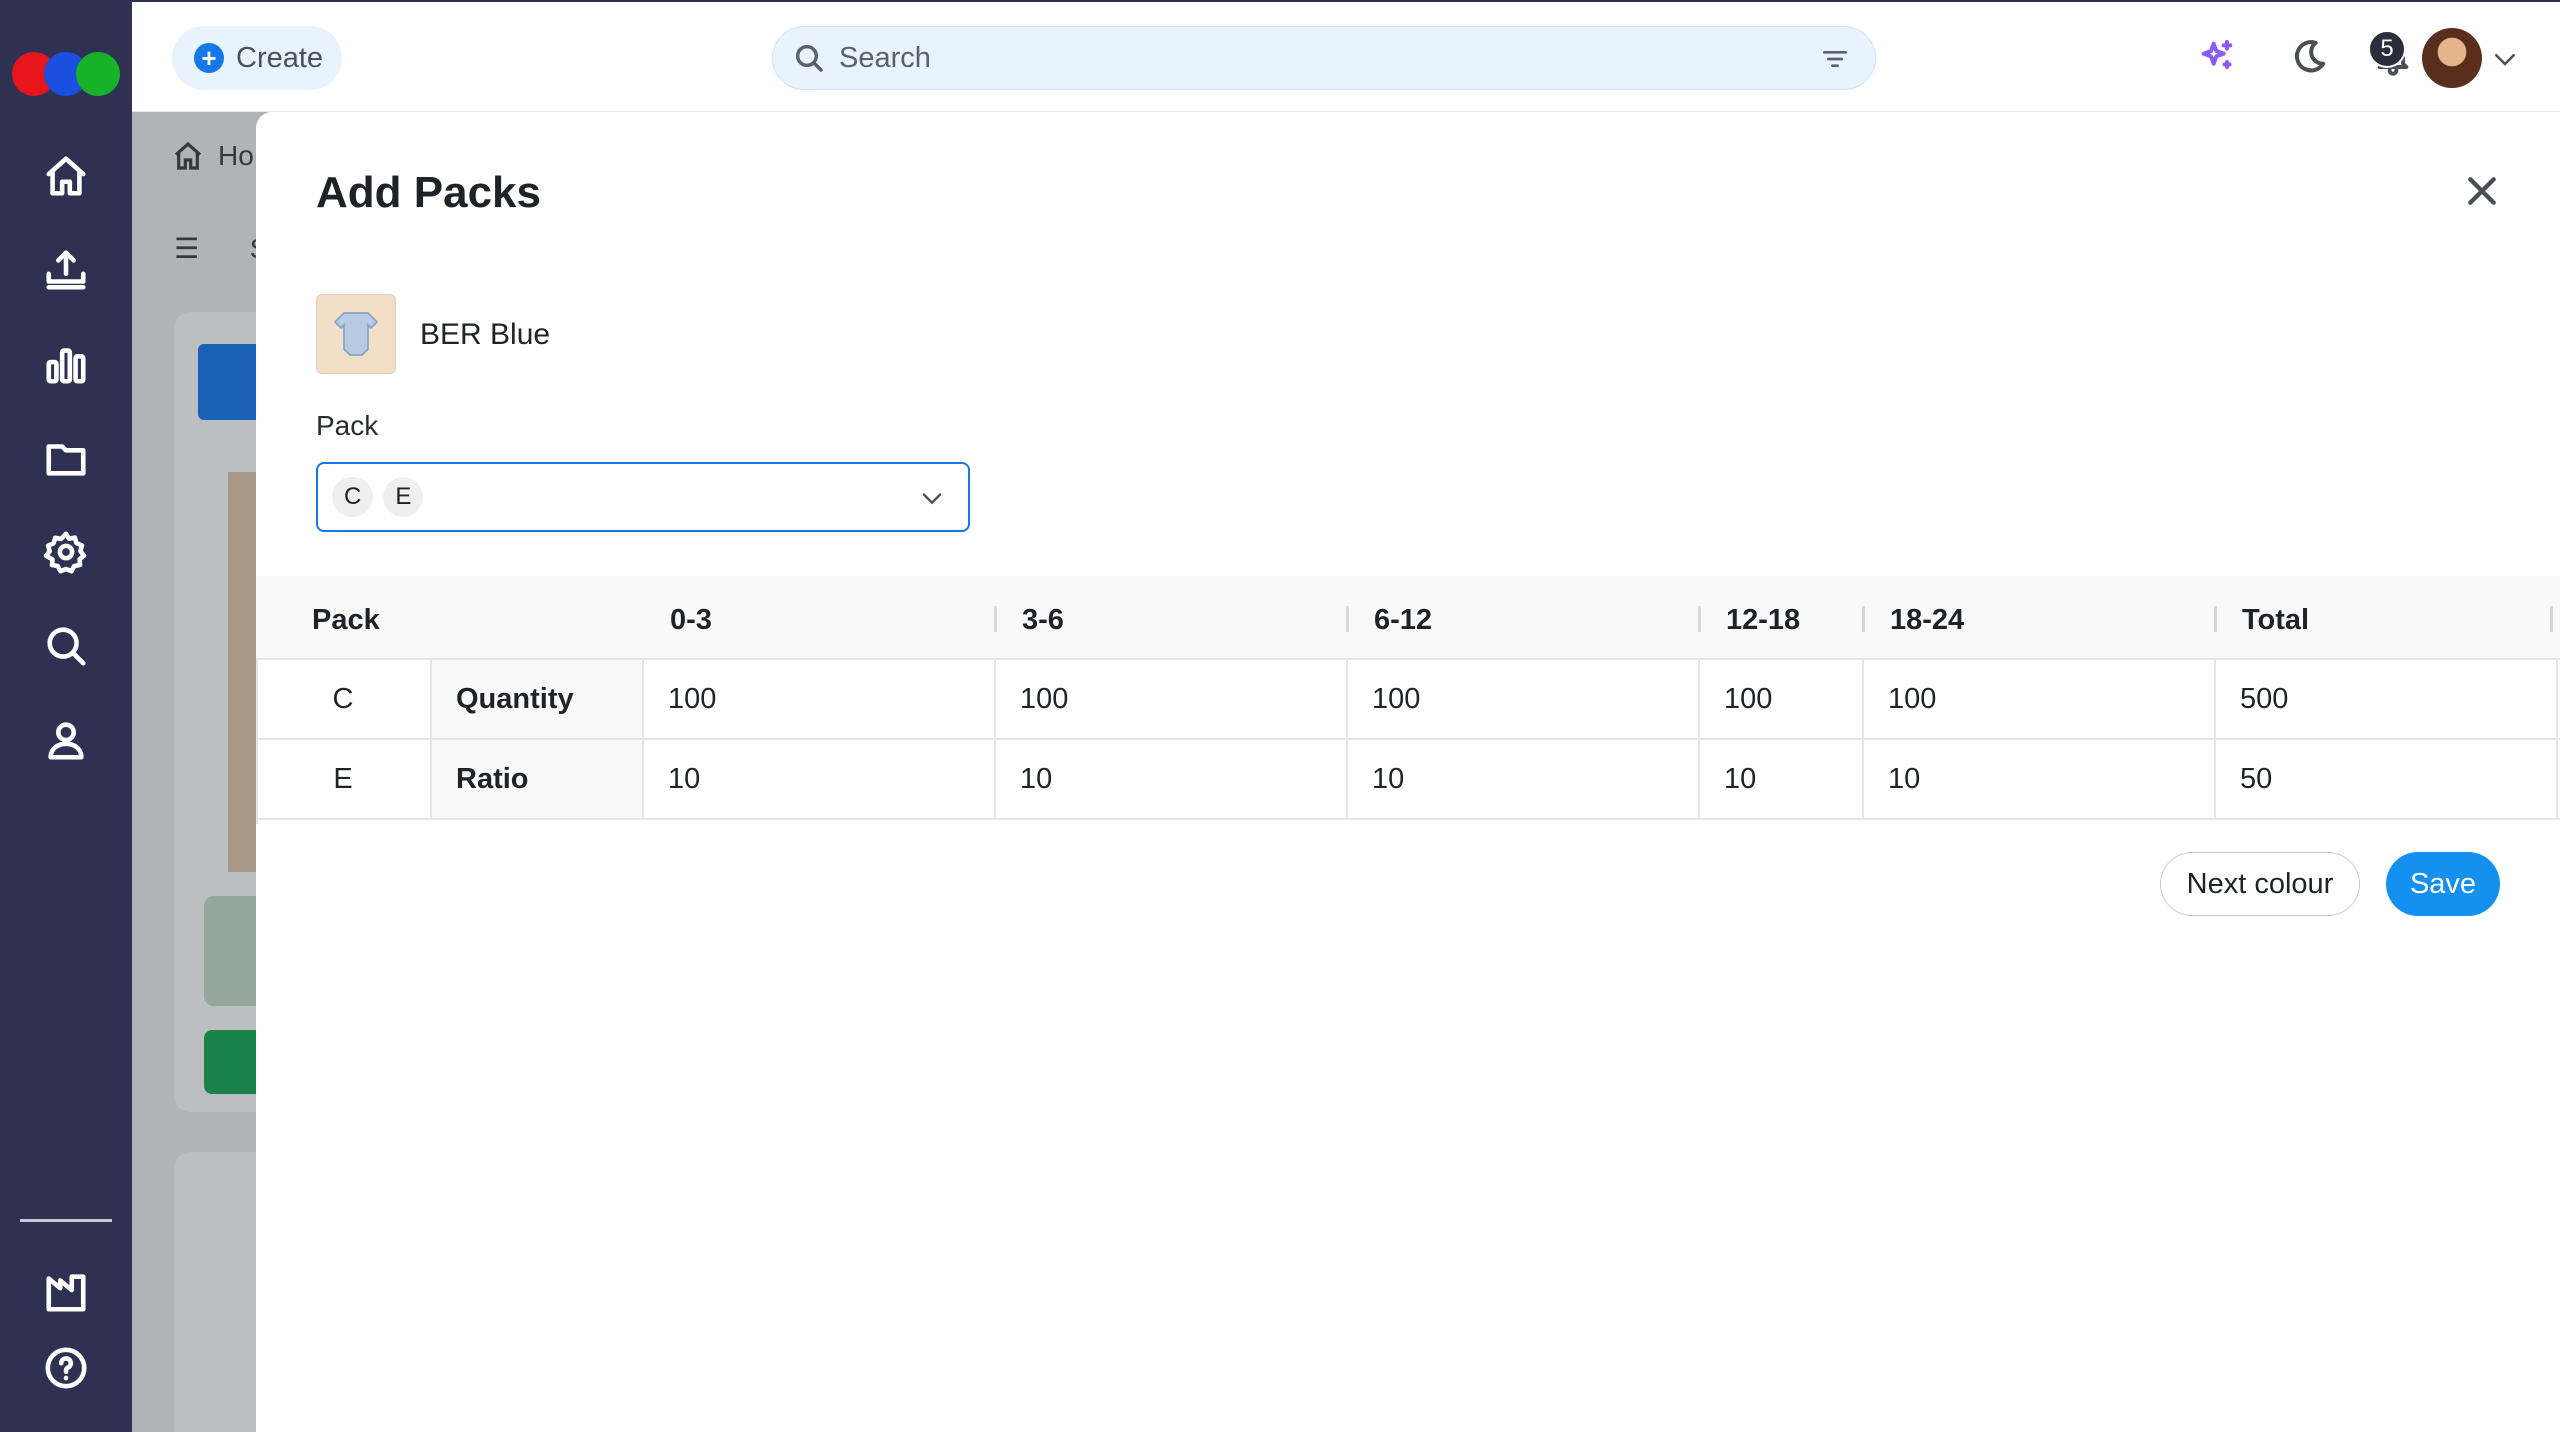 The width and height of the screenshot is (2560, 1432). What do you see at coordinates (2217, 54) in the screenshot?
I see `sparkle-icon` at bounding box center [2217, 54].